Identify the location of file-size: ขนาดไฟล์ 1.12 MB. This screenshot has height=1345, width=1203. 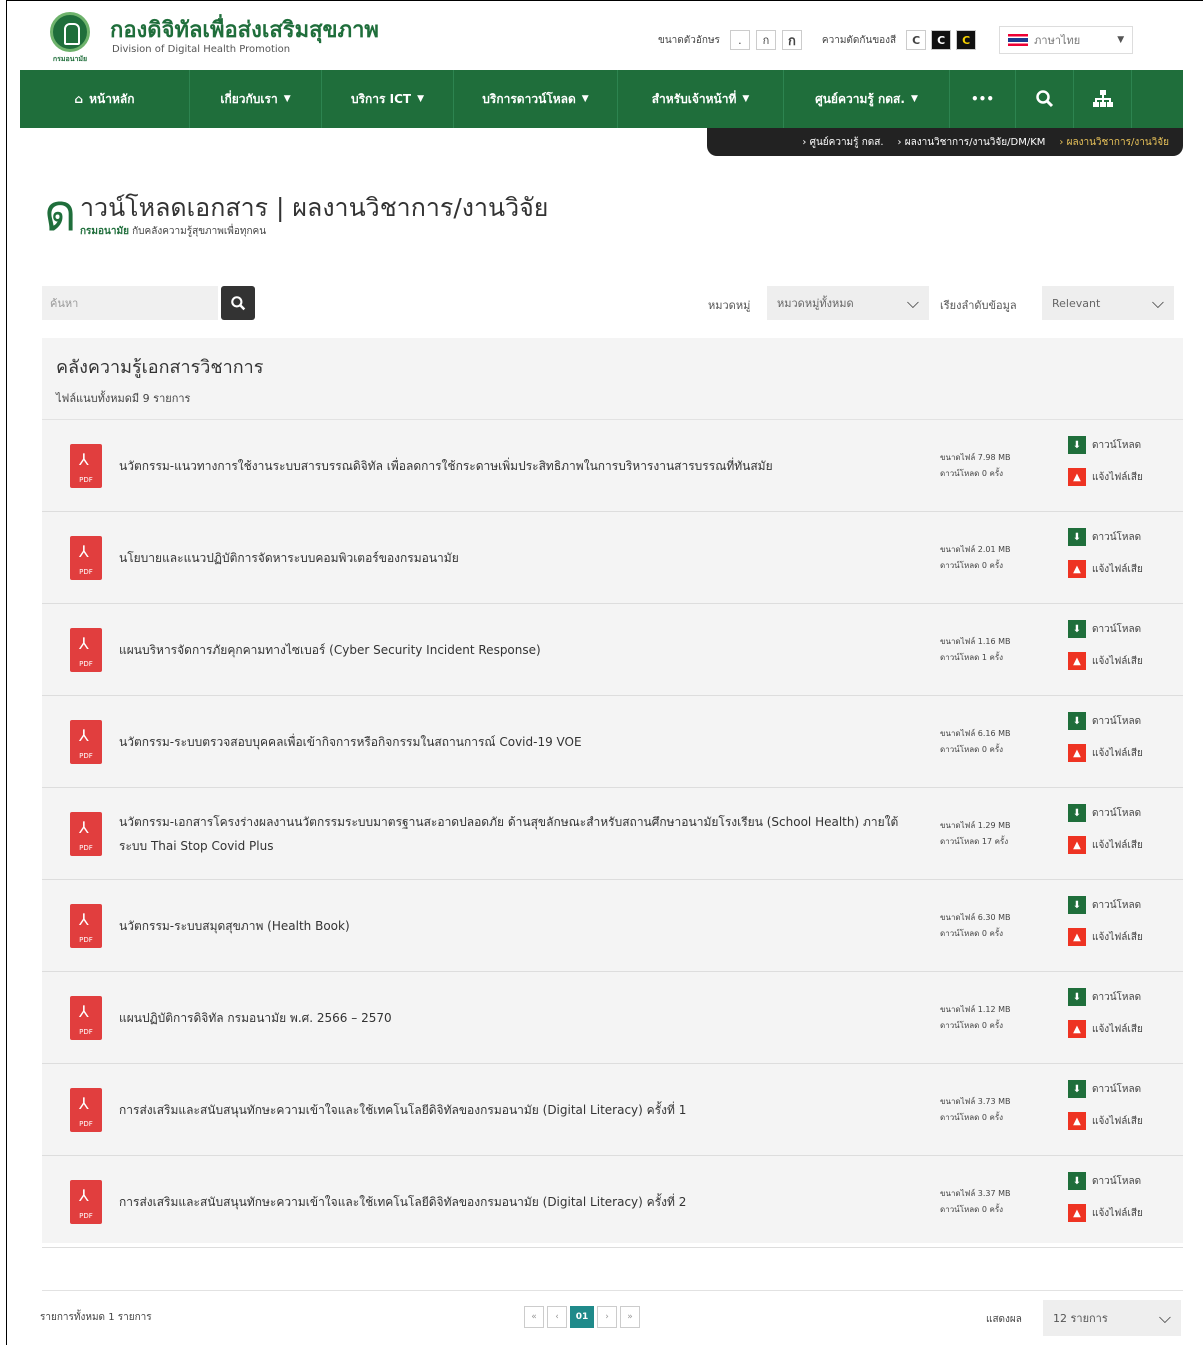
(975, 1009).